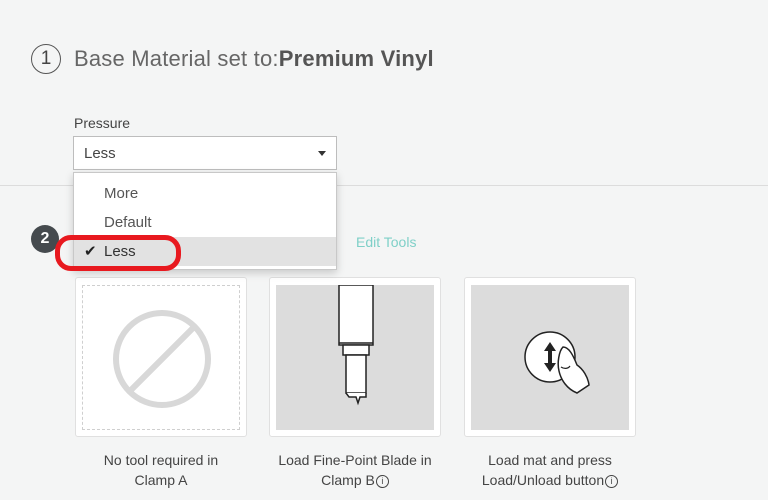 This screenshot has width=768, height=500. I want to click on load-unload-button-icon, so click(557, 362).